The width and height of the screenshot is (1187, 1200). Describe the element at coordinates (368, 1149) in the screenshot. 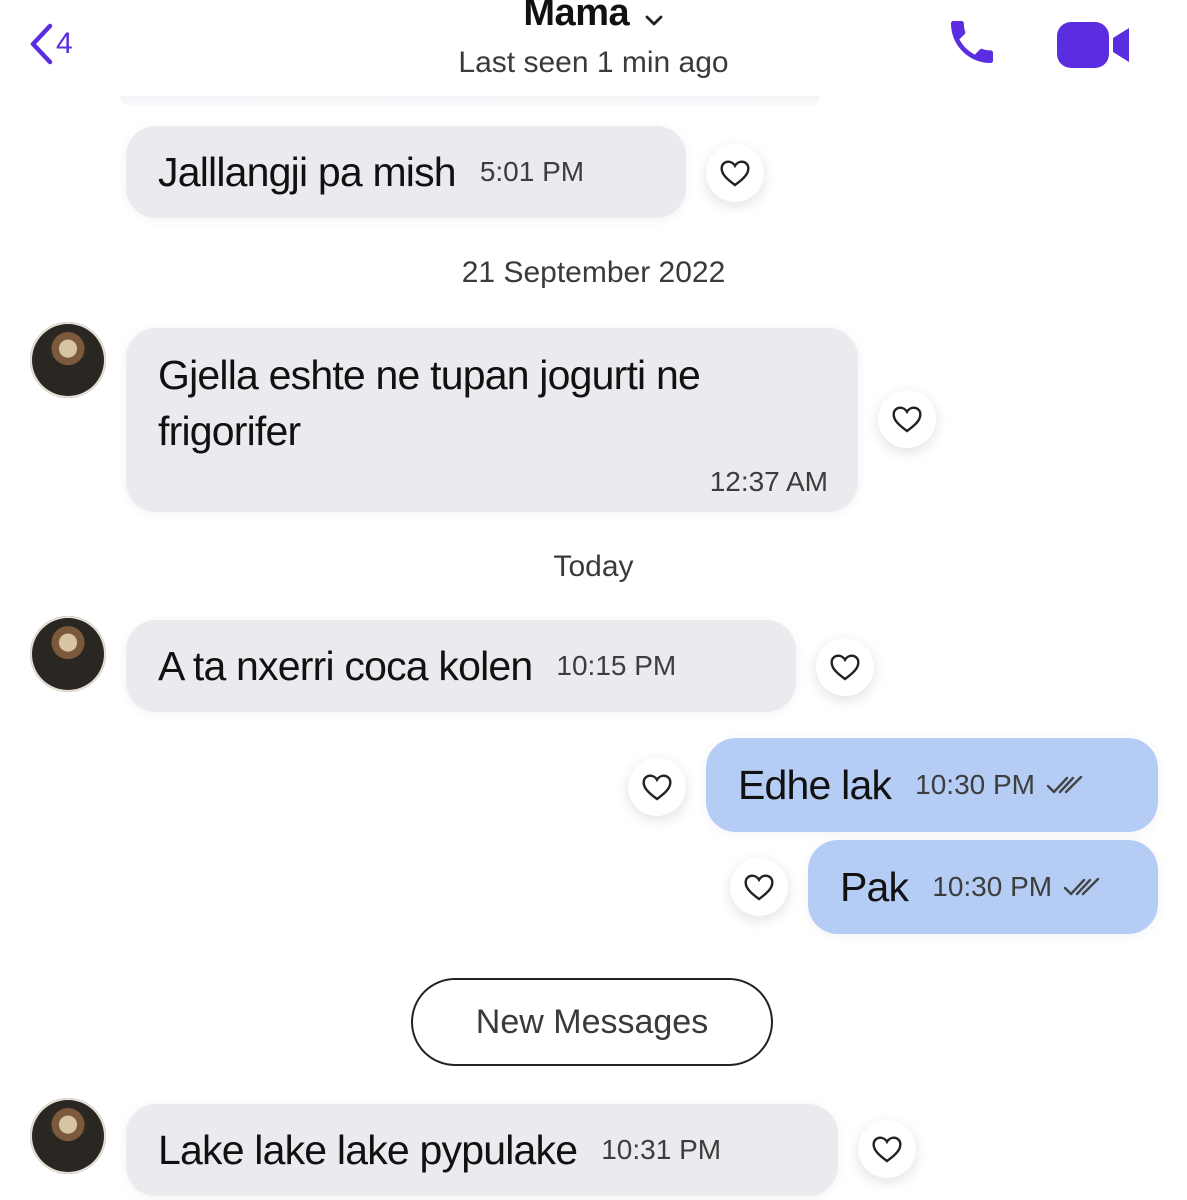

I see `message-text: Lake lake lake pypulake` at that location.